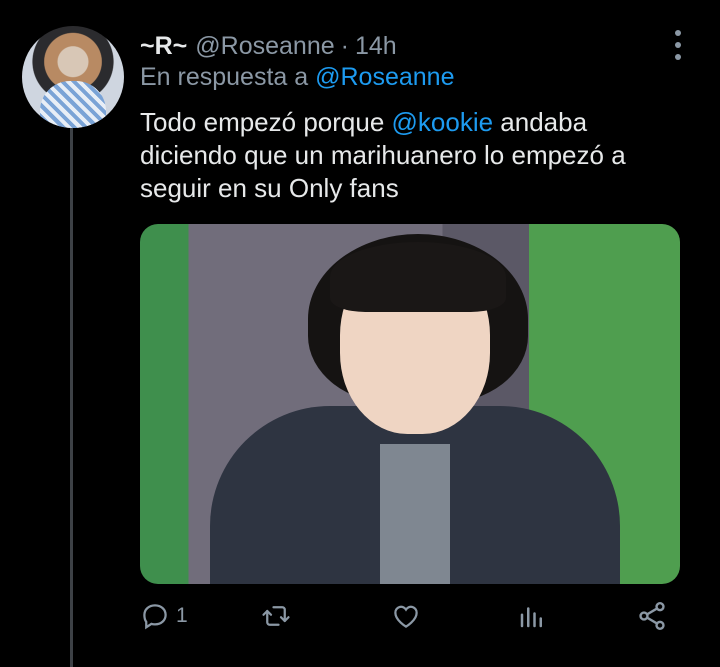 The width and height of the screenshot is (720, 667). I want to click on reply-count: 1, so click(182, 615).